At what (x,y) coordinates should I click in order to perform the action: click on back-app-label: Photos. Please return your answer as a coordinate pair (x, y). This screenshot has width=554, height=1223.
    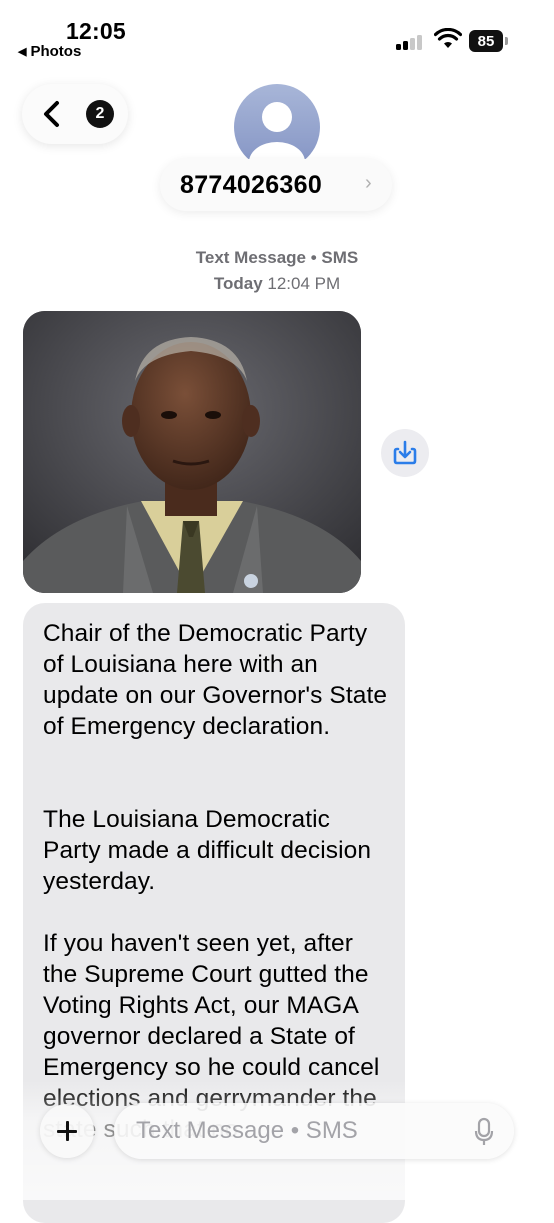
    Looking at the image, I should click on (56, 51).